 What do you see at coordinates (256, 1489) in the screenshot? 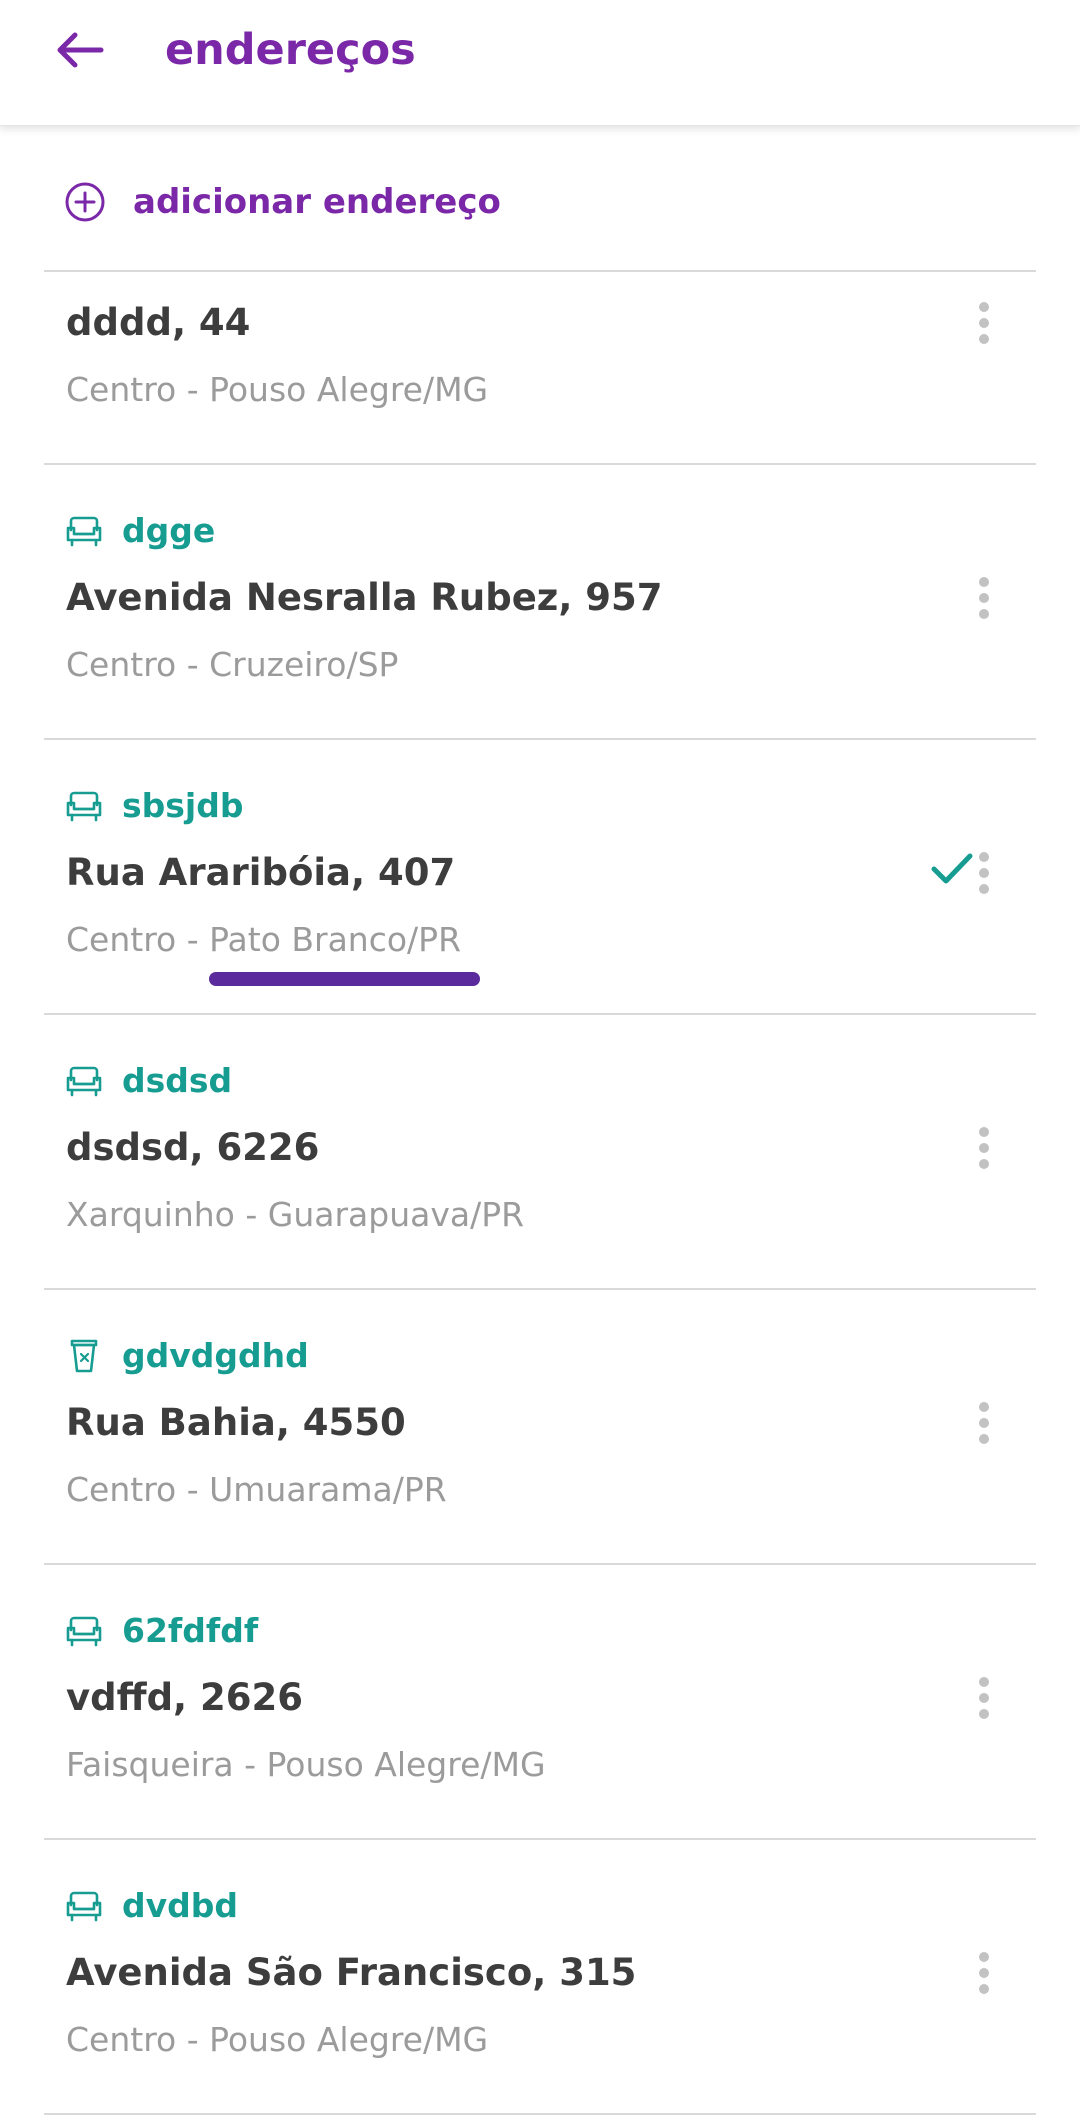
I see `address-city: Centro - Umuarama/PR` at bounding box center [256, 1489].